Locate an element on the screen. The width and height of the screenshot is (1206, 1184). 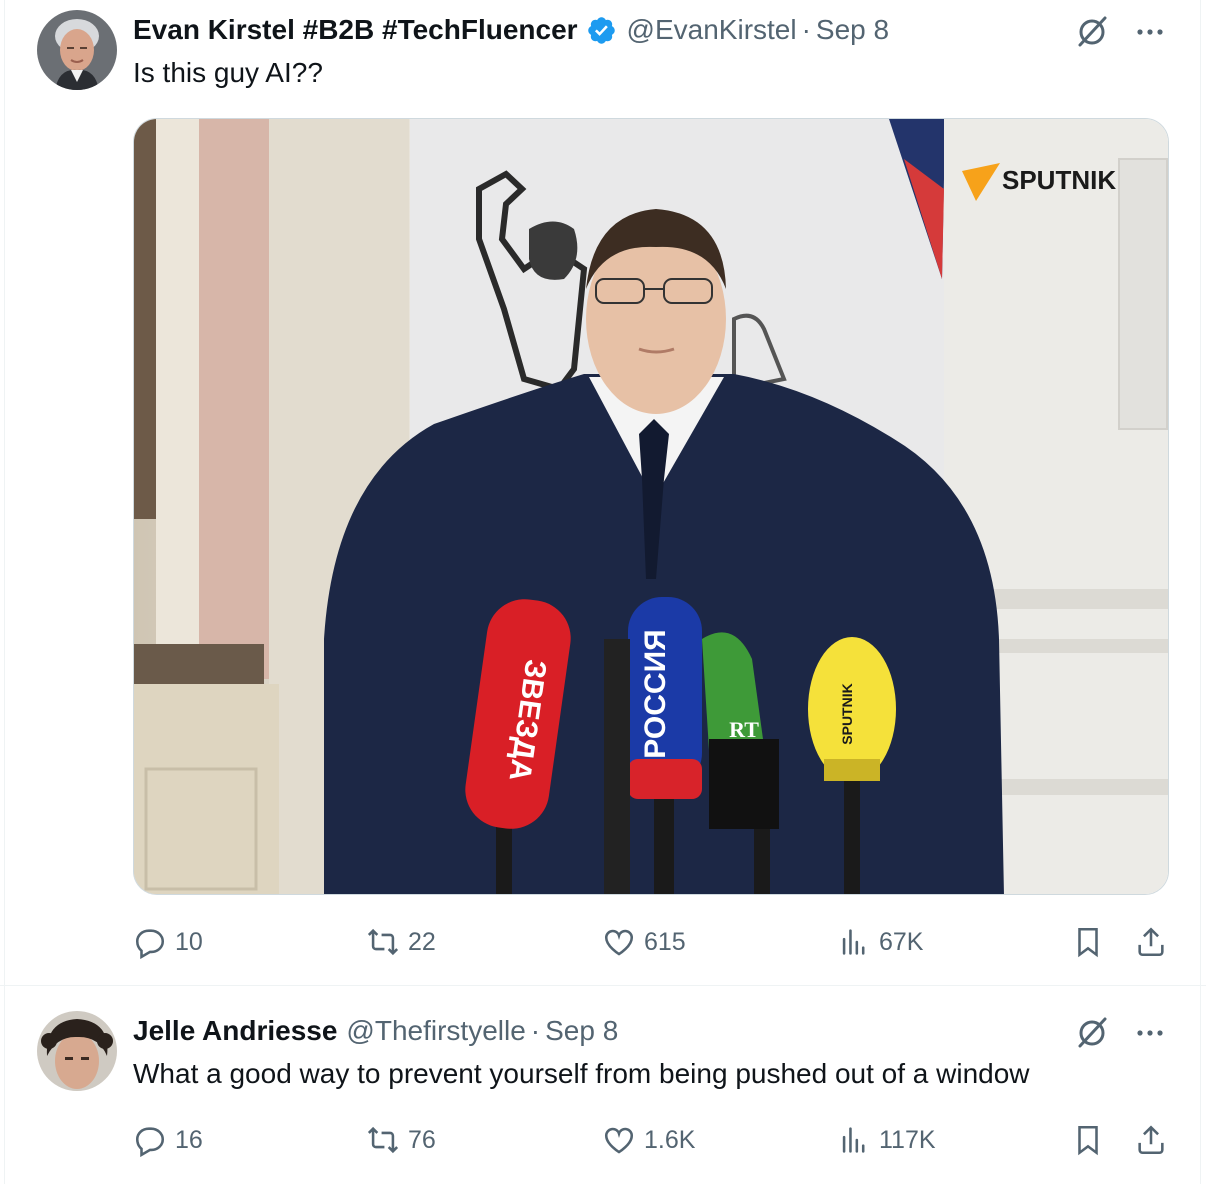
tweet-actions: 10 22 615 67K is located at coordinates (653, 942).